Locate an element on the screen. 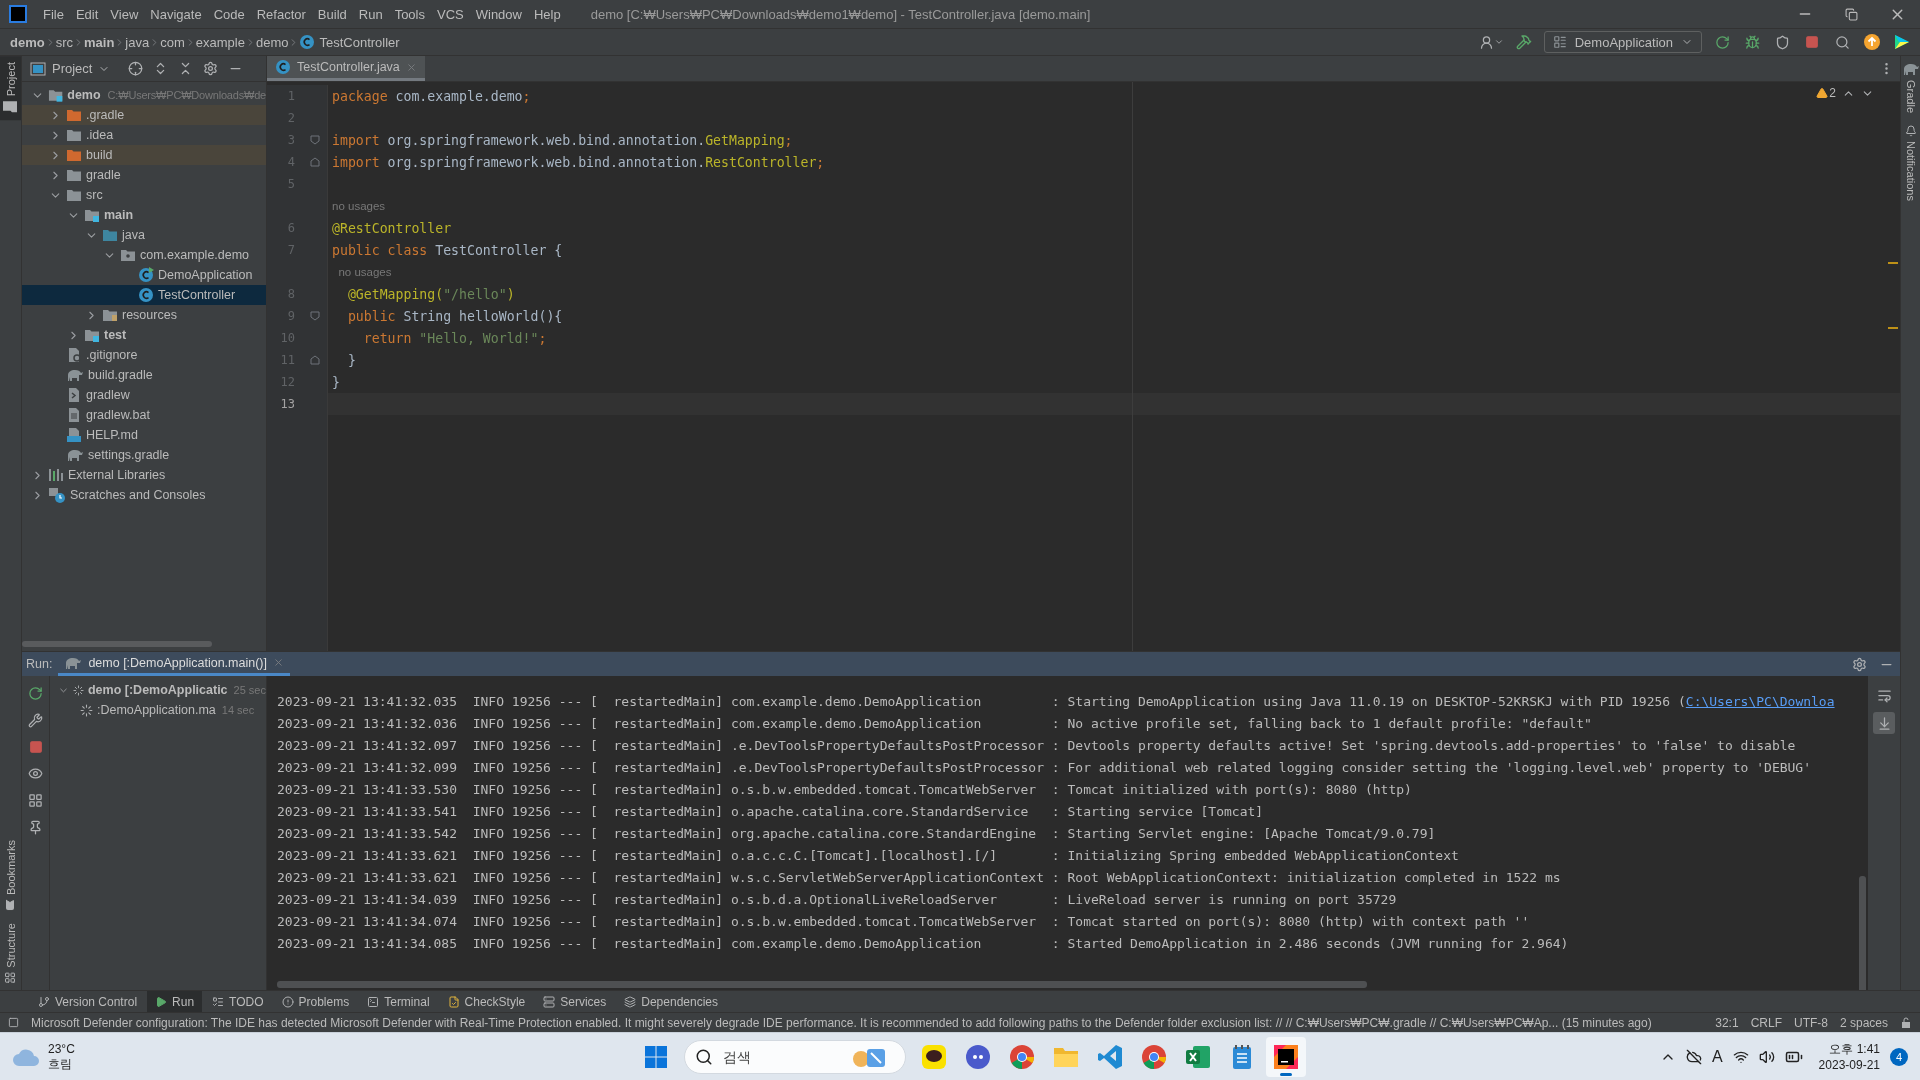 This screenshot has width=1920, height=1080. tree-item: java is located at coordinates (144, 235).